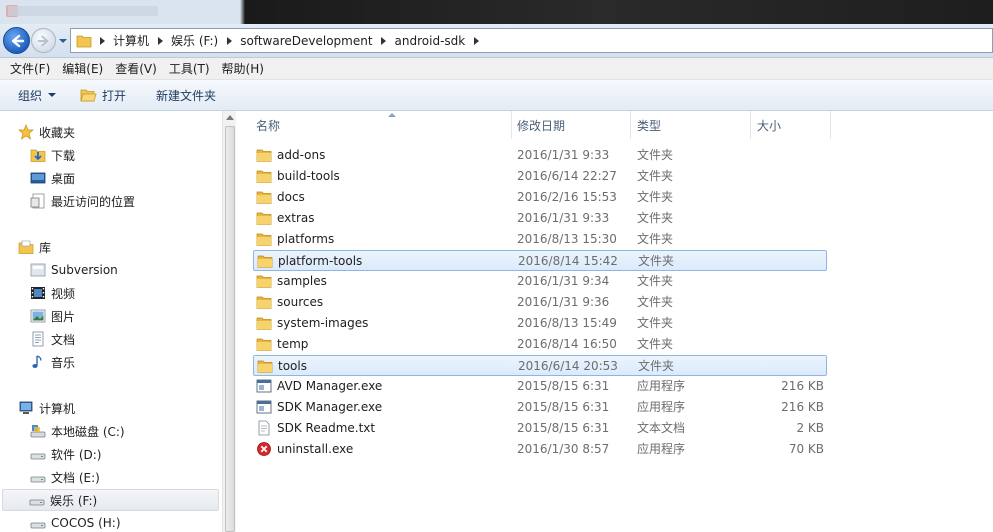 The height and width of the screenshot is (532, 993). I want to click on sidebar-item-recent-places: 最近访问的位置, so click(126, 201).